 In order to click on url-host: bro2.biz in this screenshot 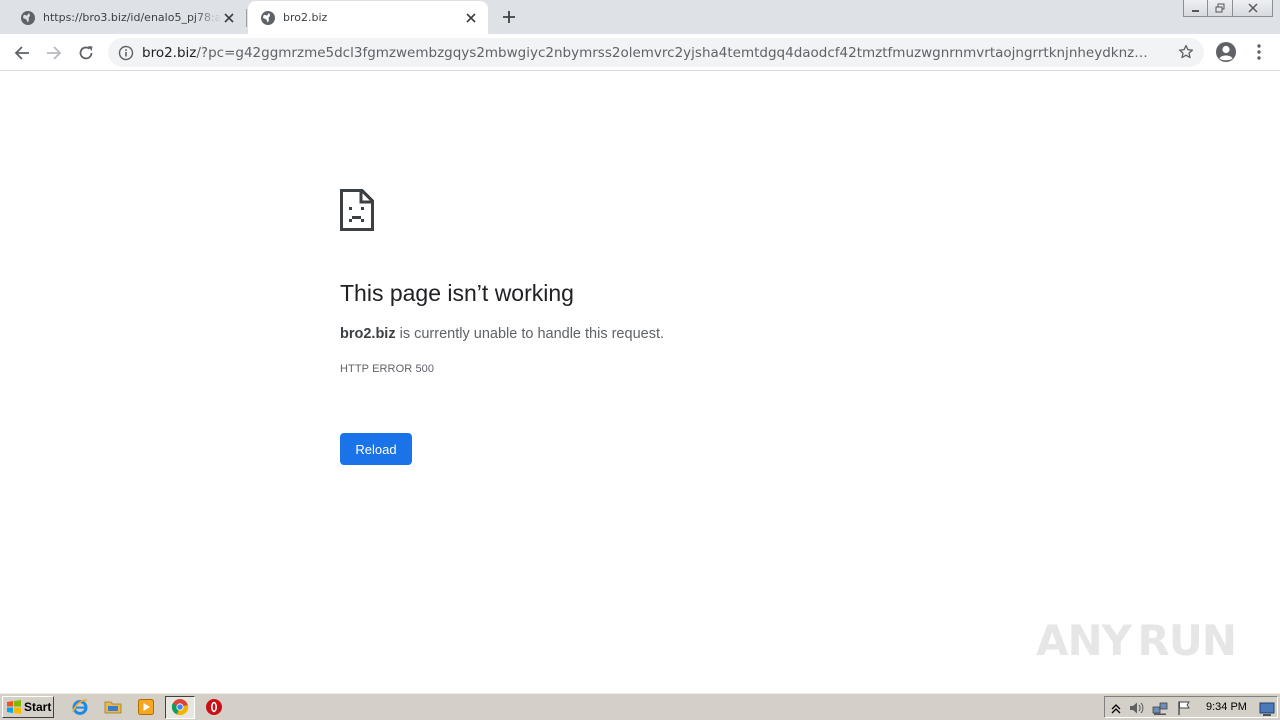, I will do `click(169, 52)`.